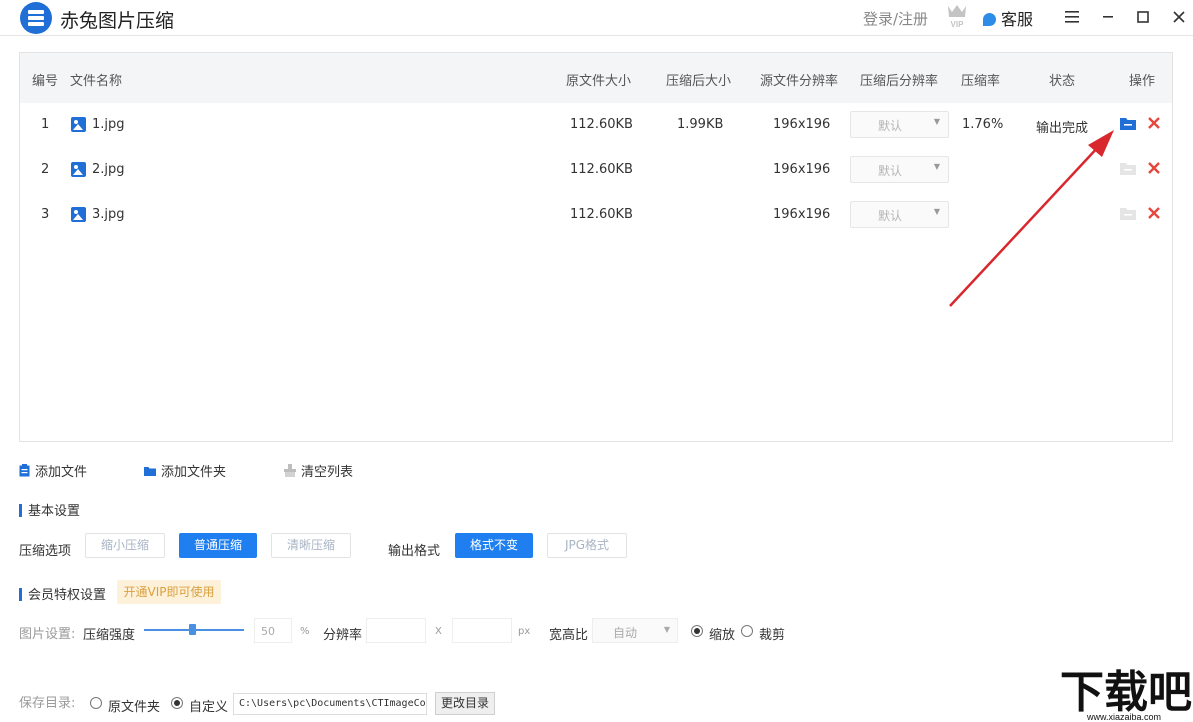 The image size is (1193, 722). Describe the element at coordinates (268, 631) in the screenshot. I see `strength-value: 50` at that location.